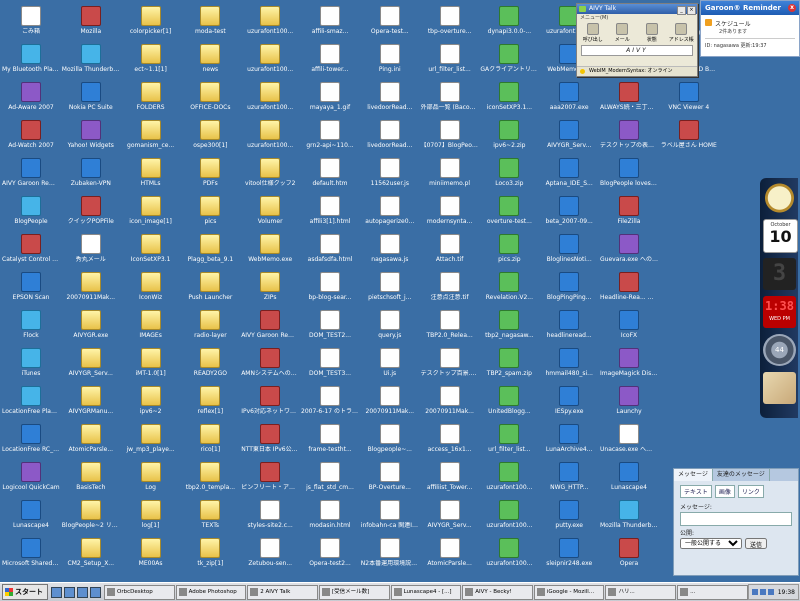 The image size is (800, 601). What do you see at coordinates (682, 33) in the screenshot?
I see `address-book-button: アドレス帳` at bounding box center [682, 33].